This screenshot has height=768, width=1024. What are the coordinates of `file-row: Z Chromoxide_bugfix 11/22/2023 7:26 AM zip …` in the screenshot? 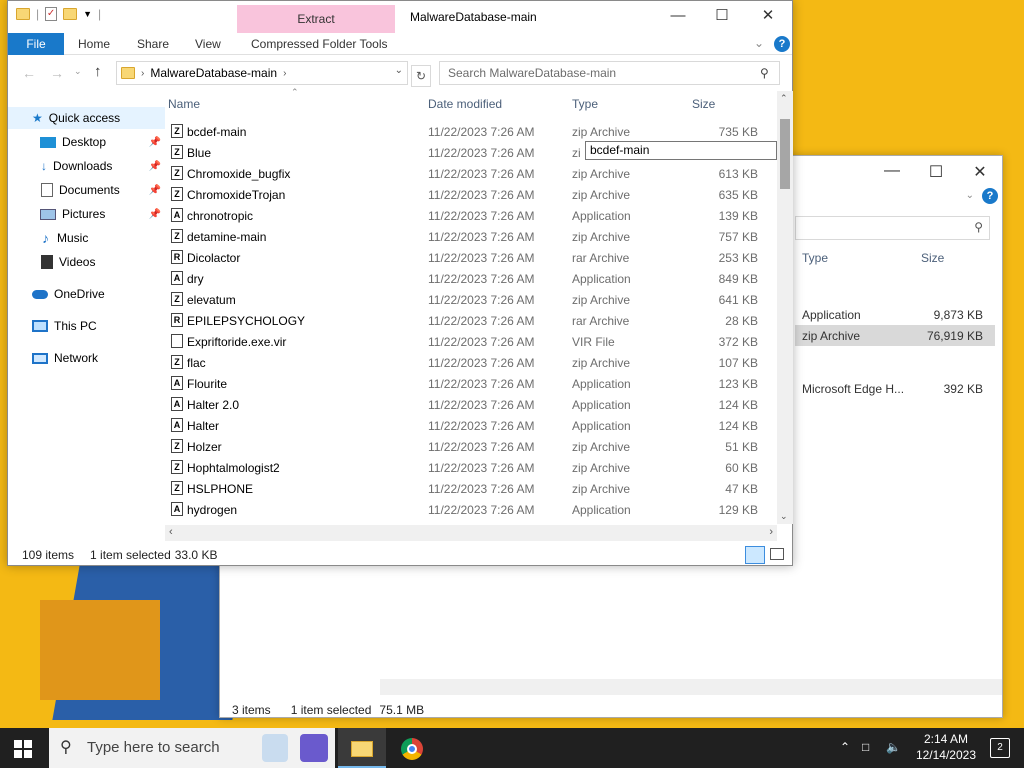 It's located at (468, 173).